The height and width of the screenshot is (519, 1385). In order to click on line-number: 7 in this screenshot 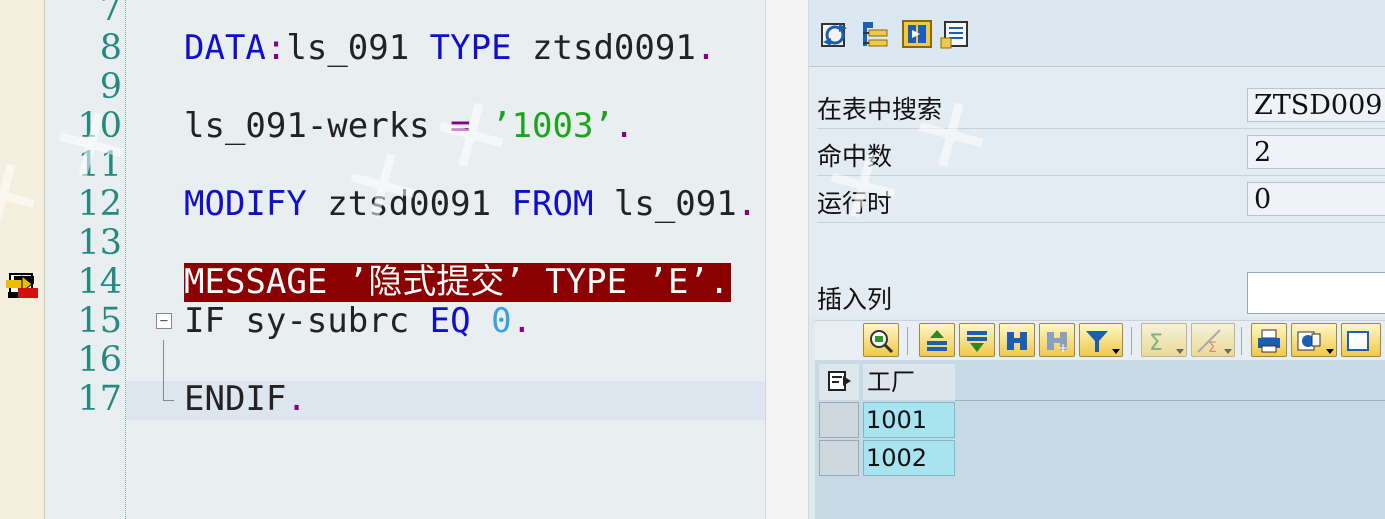, I will do `click(110, 14)`.